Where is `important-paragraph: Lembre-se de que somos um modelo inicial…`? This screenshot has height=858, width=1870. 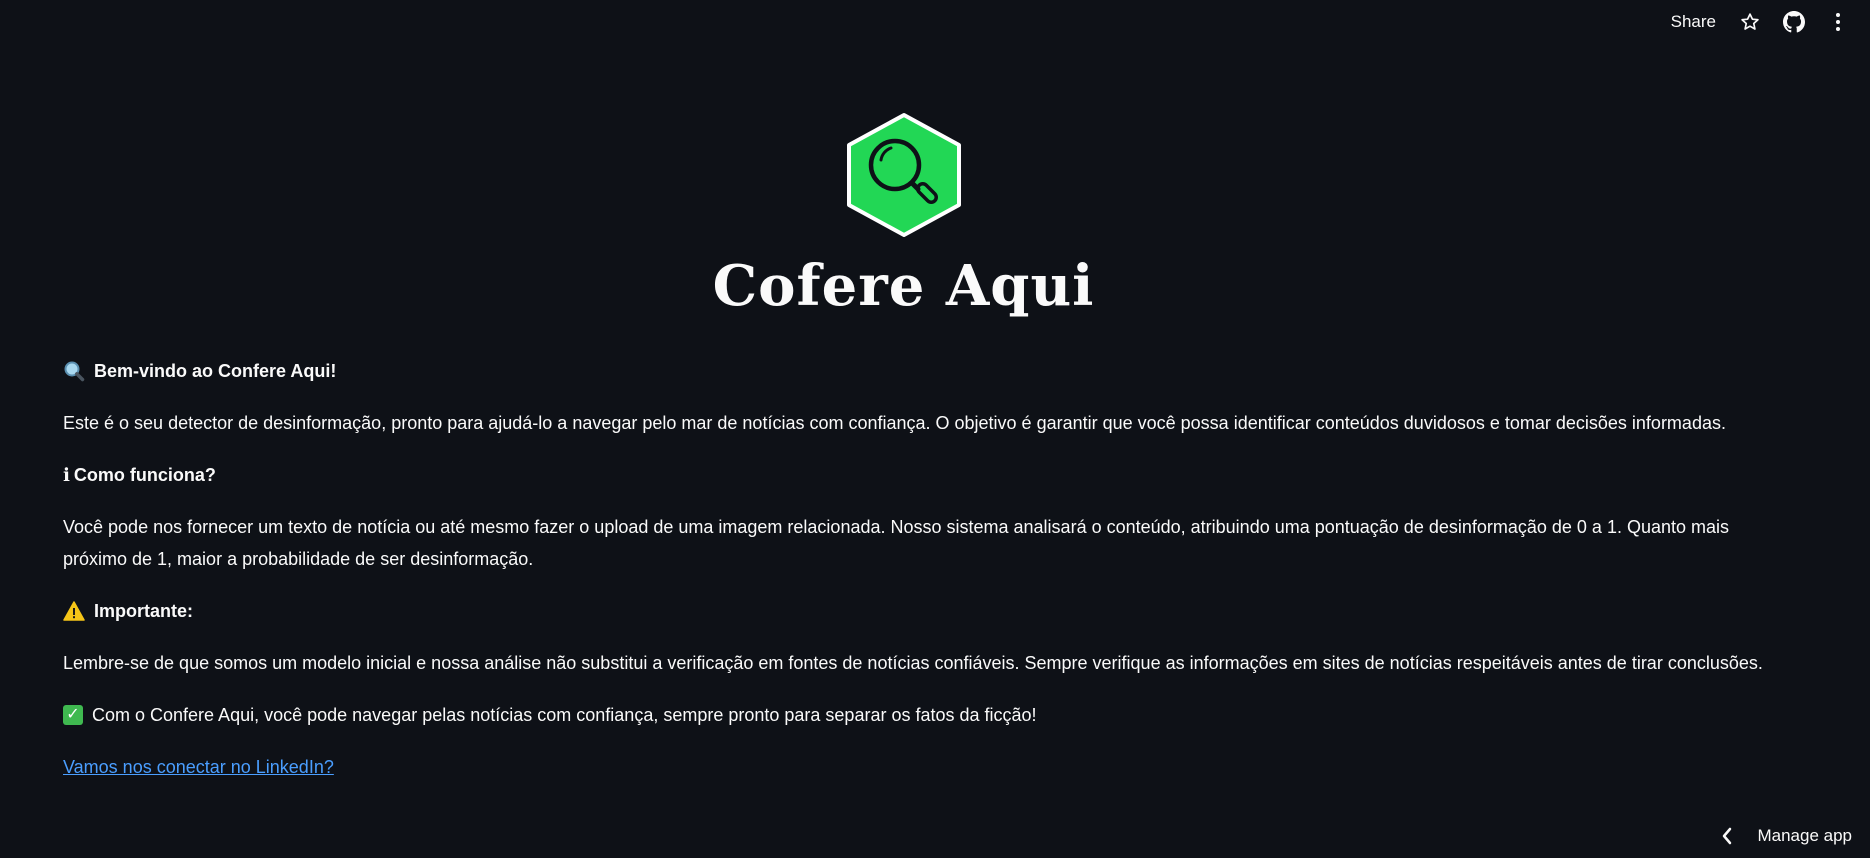
important-paragraph: Lembre-se de que somos um modelo inicial… is located at coordinates (913, 663).